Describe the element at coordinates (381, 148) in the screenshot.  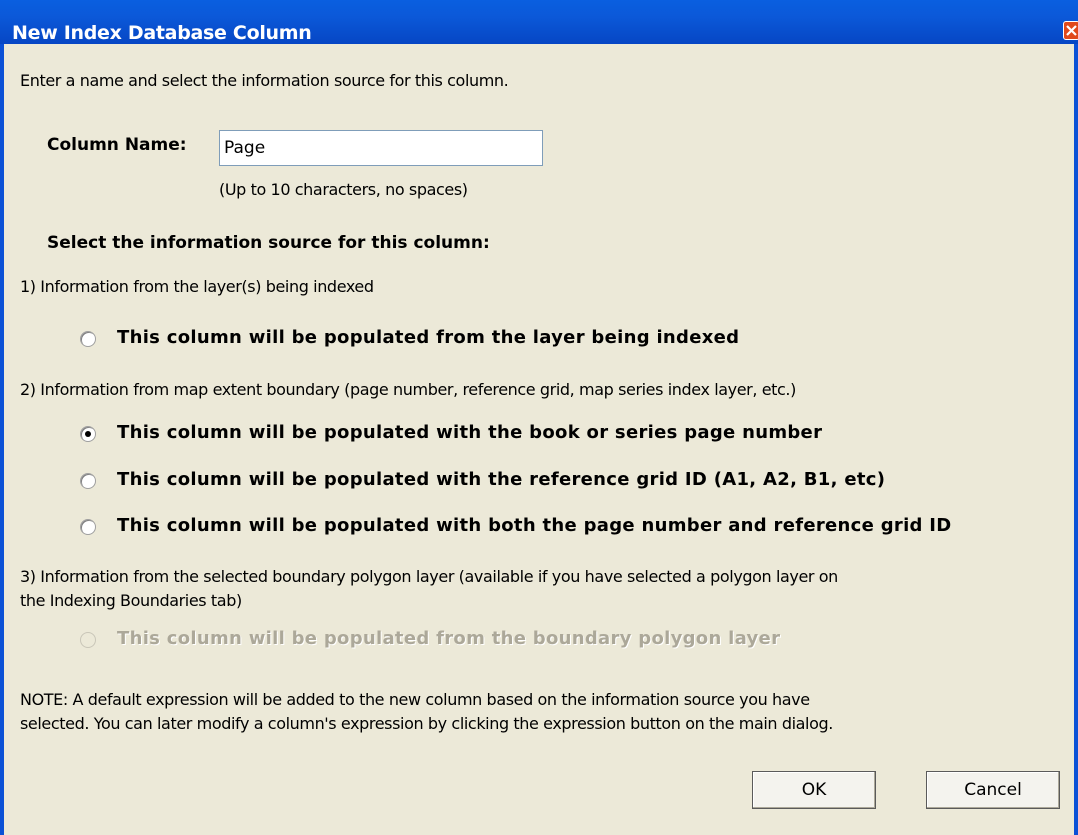
I see `column-name-input` at that location.